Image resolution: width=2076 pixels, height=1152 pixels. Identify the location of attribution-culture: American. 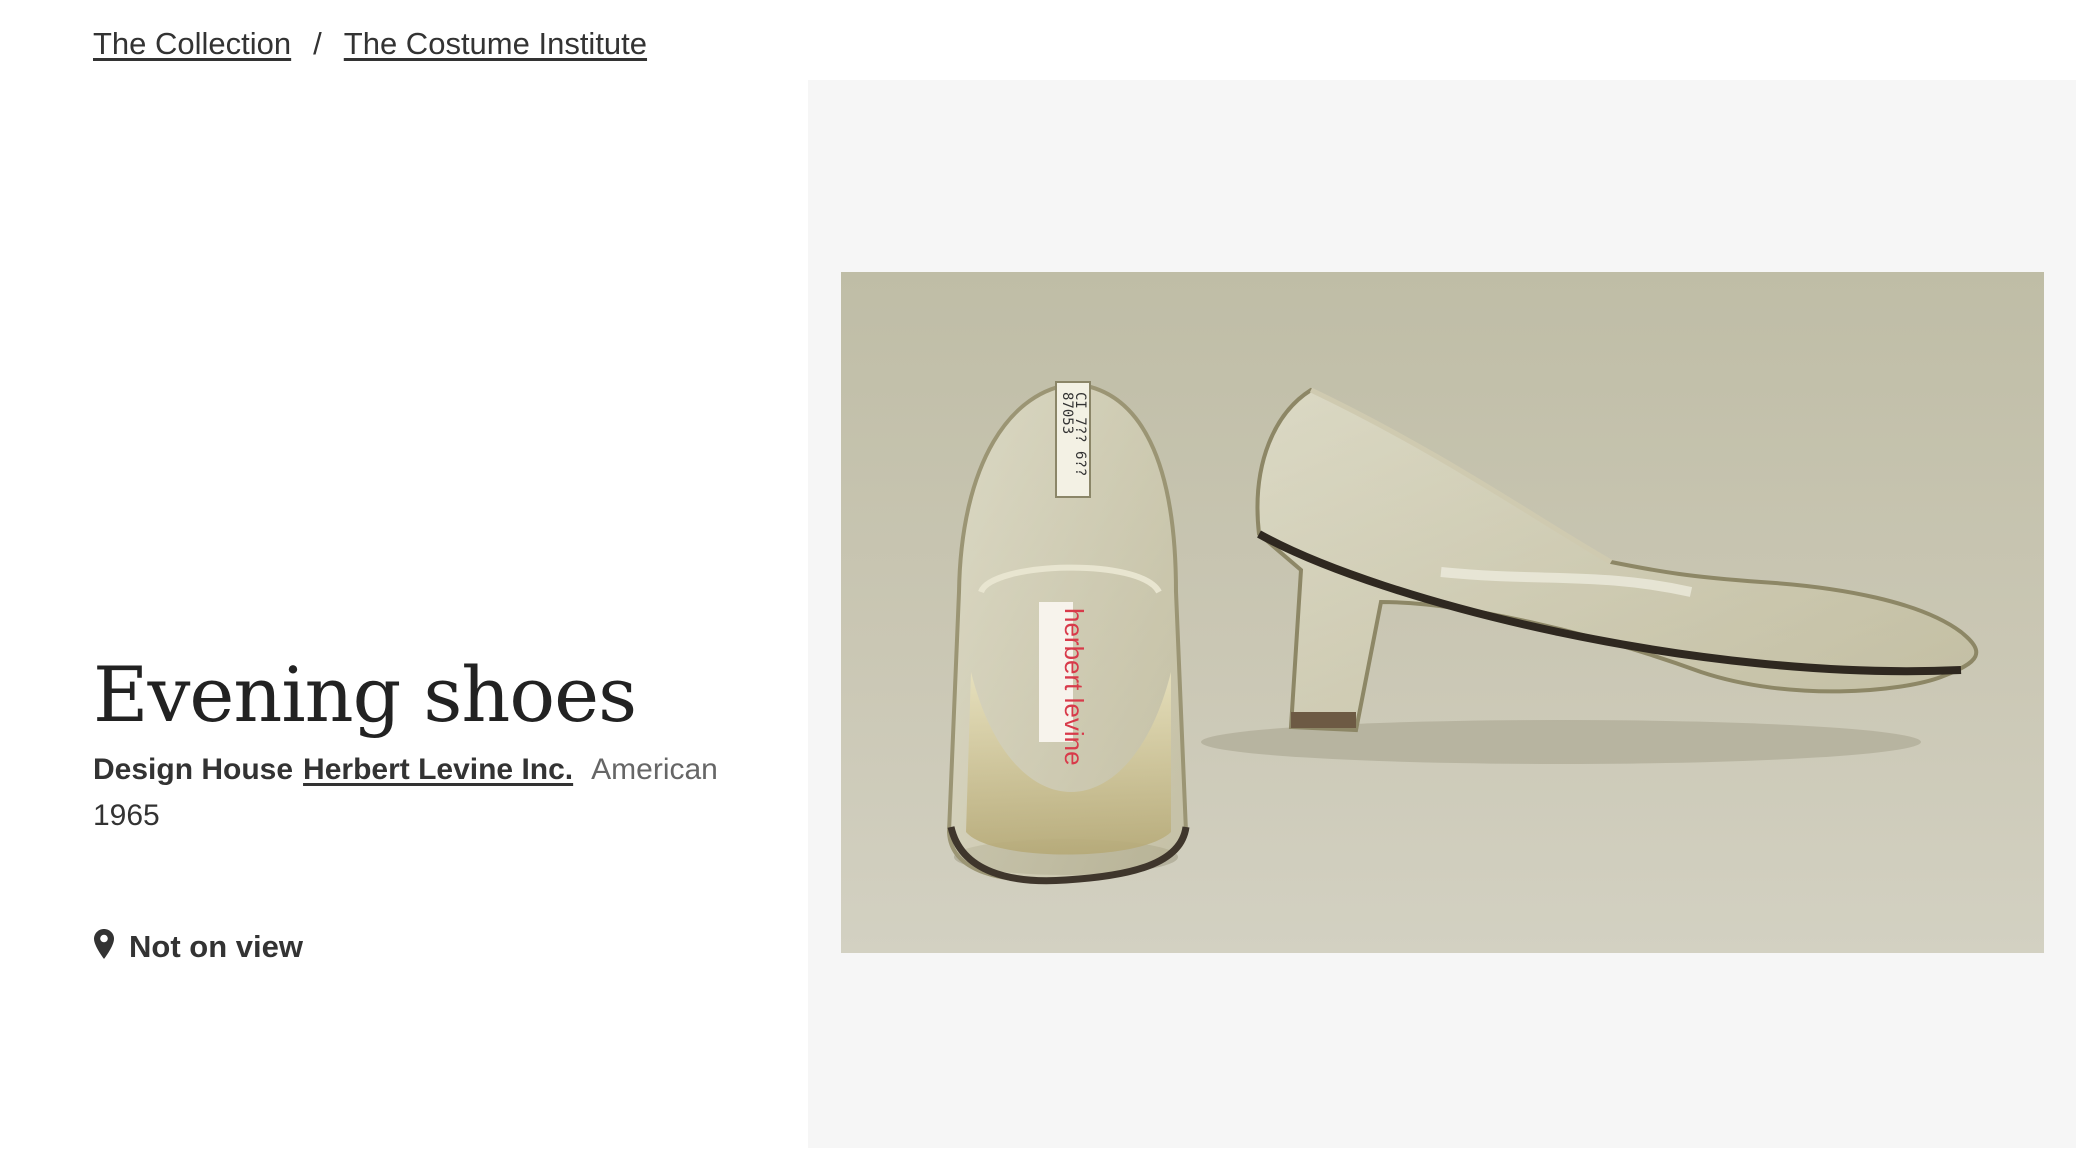
(654, 769).